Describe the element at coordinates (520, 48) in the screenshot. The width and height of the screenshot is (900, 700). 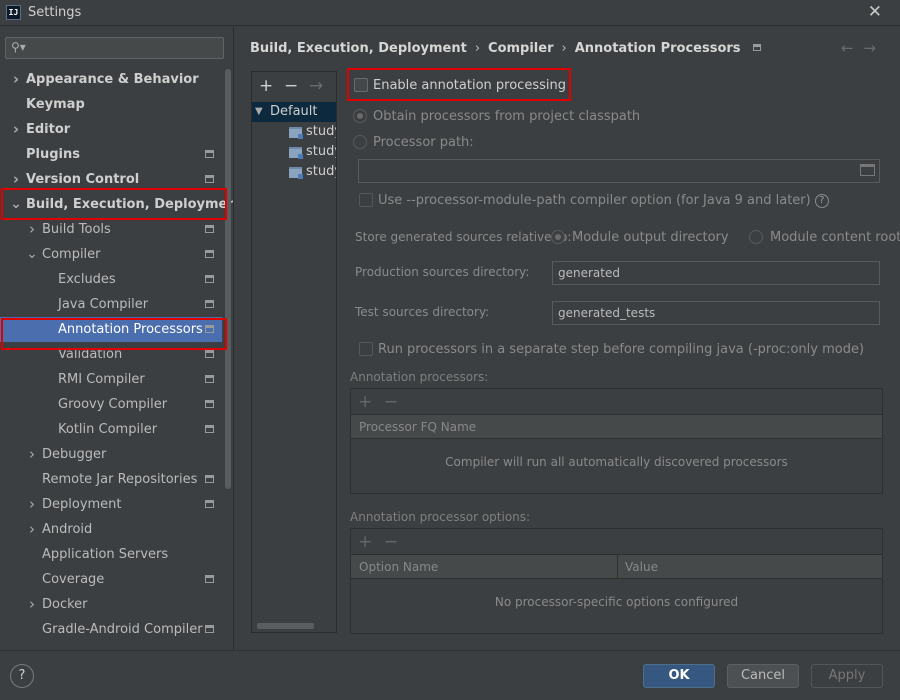
I see `breadcrumb-item: Compiler` at that location.